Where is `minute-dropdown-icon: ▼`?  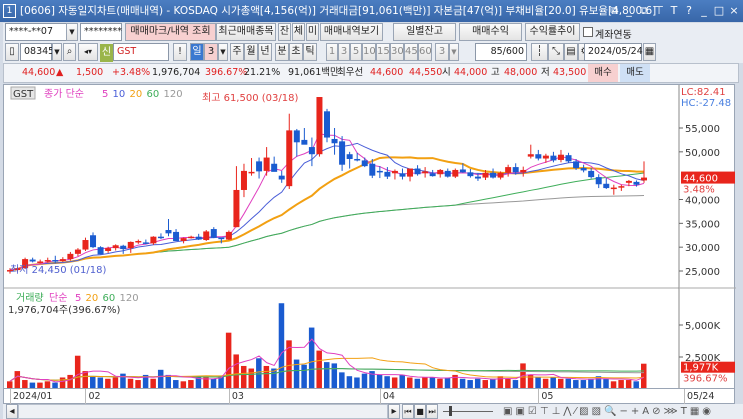
minute-dropdown-icon: ▼ is located at coordinates (454, 52).